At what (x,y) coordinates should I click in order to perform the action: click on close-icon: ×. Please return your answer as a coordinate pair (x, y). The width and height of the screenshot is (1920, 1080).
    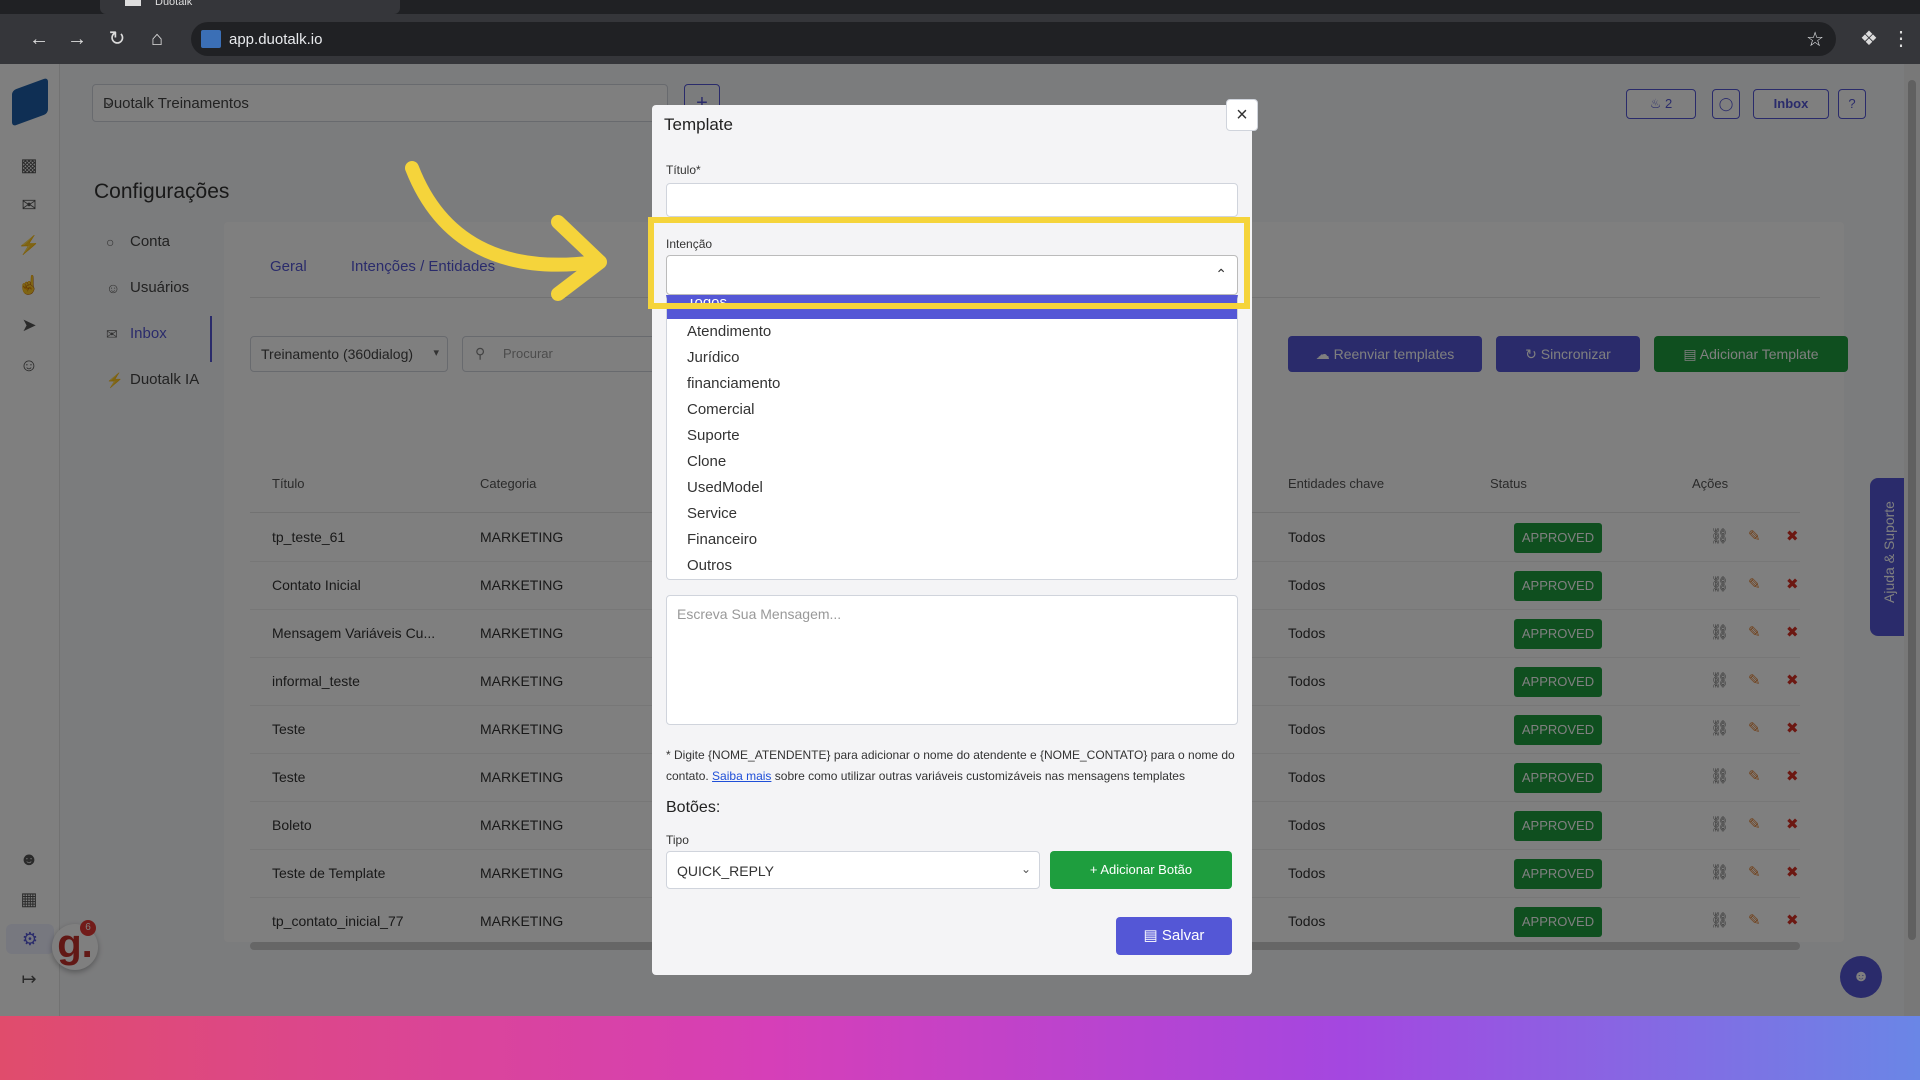
    Looking at the image, I should click on (1242, 115).